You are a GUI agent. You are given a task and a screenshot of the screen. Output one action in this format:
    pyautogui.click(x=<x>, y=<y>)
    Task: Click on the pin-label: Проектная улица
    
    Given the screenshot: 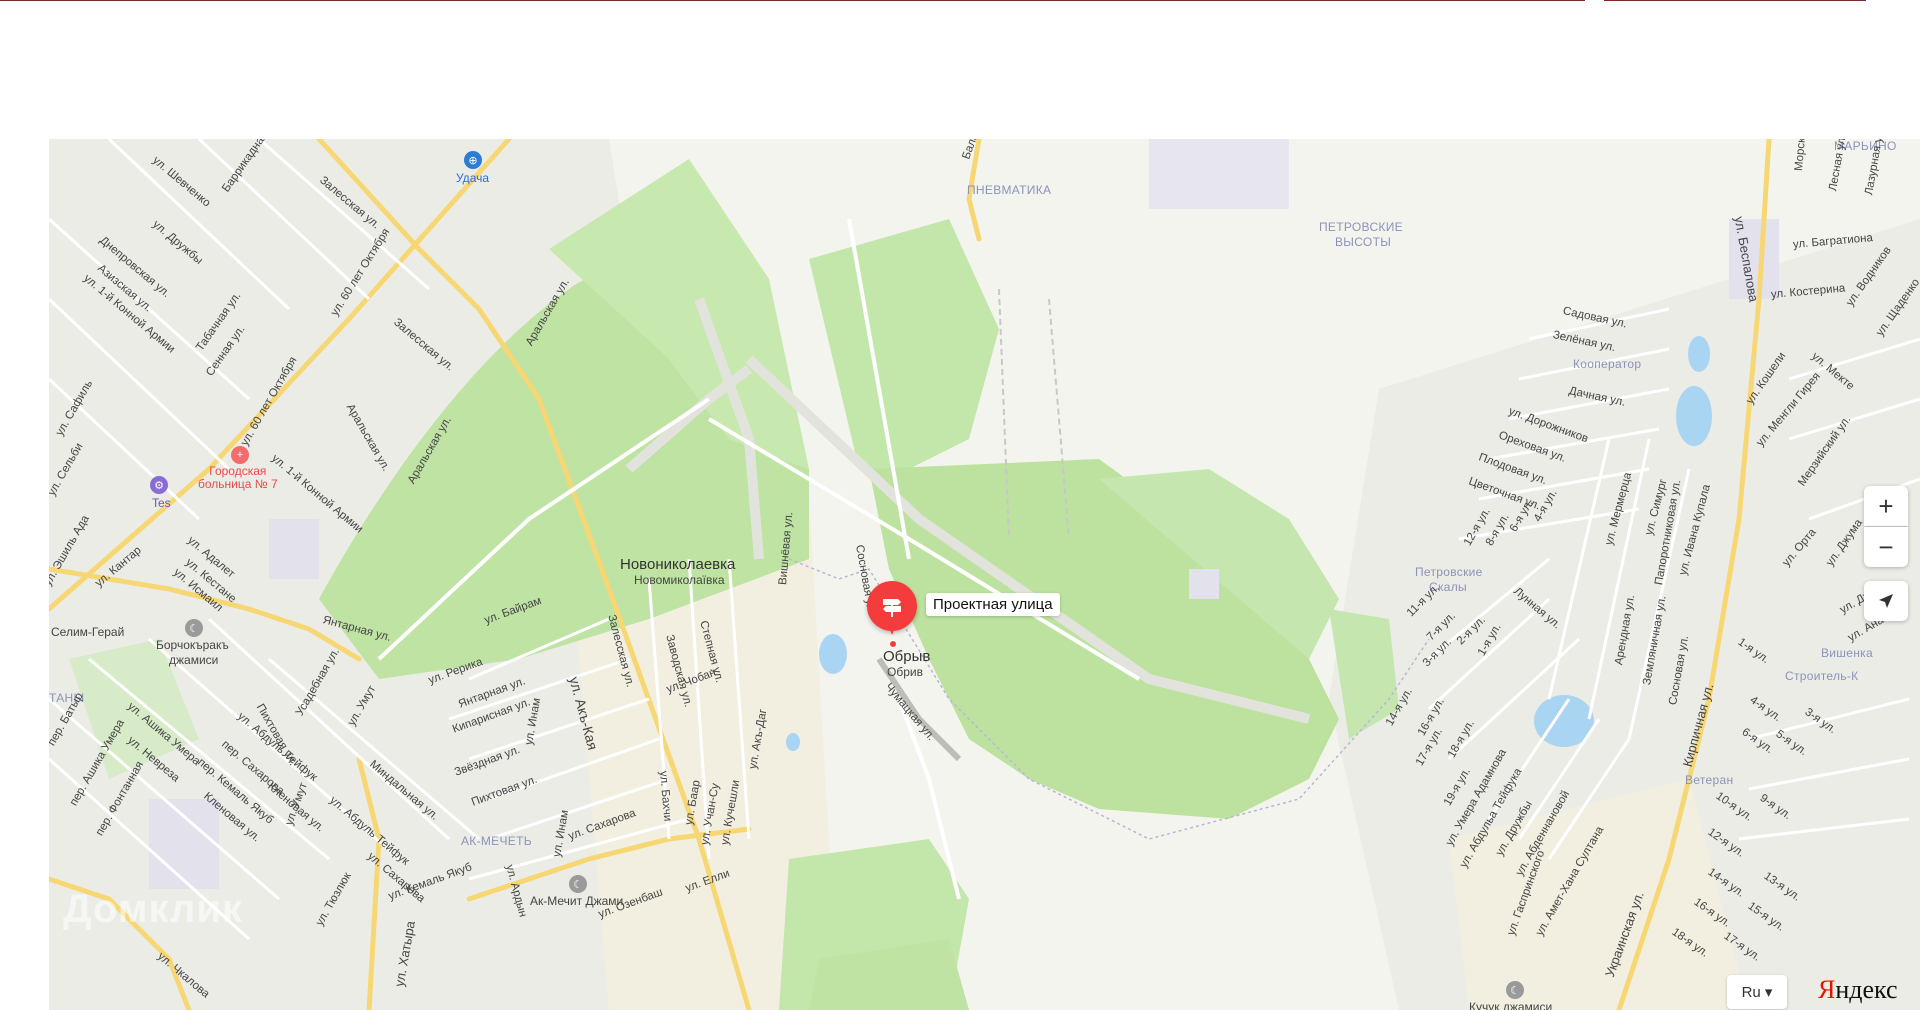 What is the action you would take?
    pyautogui.click(x=993, y=604)
    